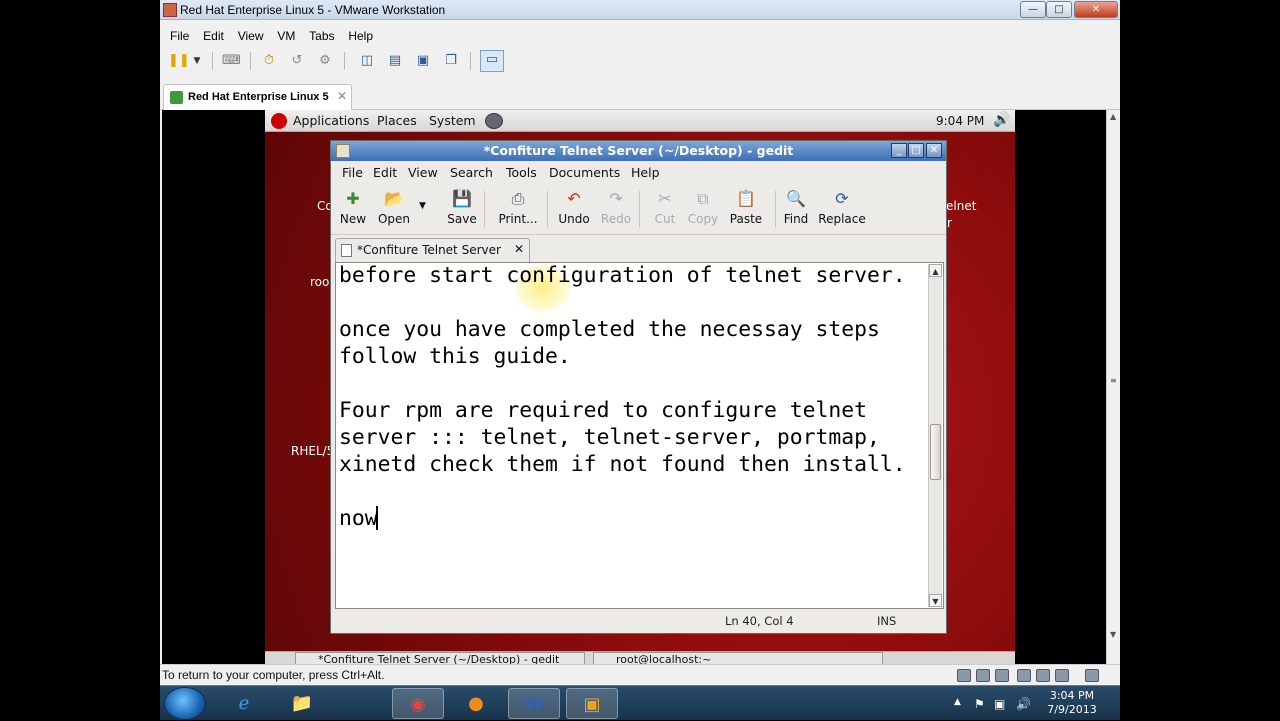 The width and height of the screenshot is (1280, 721). What do you see at coordinates (331, 120) in the screenshot?
I see `menu-applications: Applications` at bounding box center [331, 120].